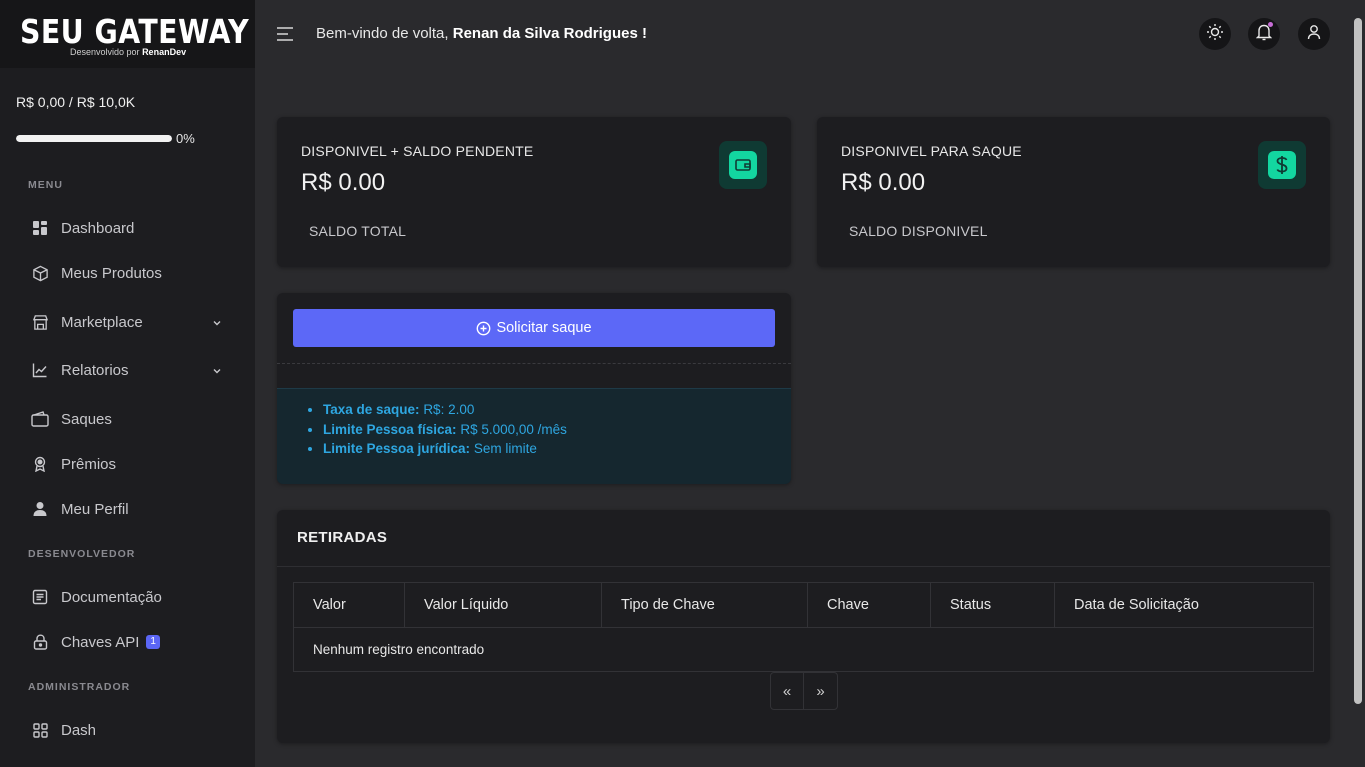 The image size is (1365, 767). What do you see at coordinates (40, 273) in the screenshot?
I see `box-icon` at bounding box center [40, 273].